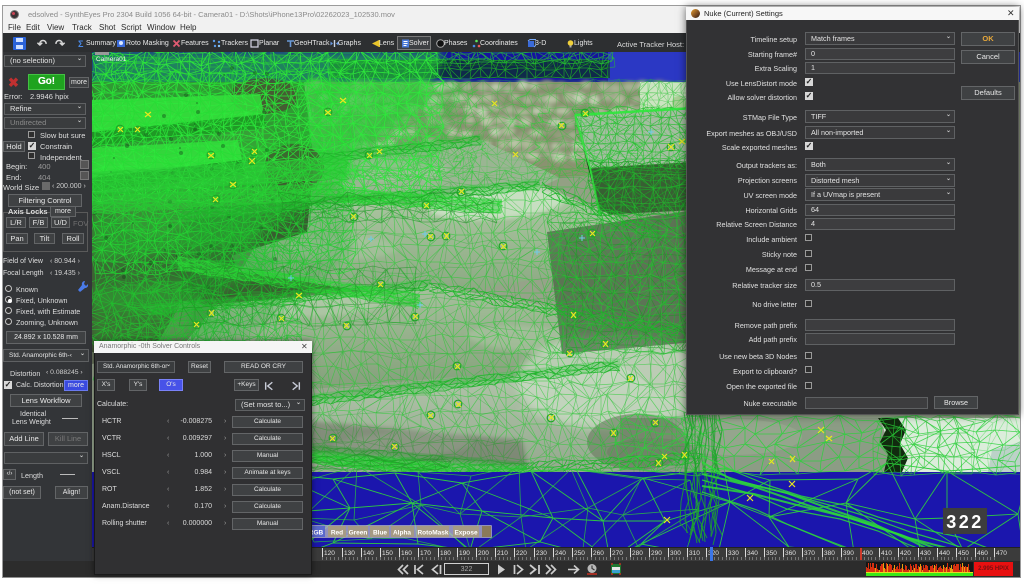 This screenshot has height=584, width=1024. I want to click on svg-text: 322, so click(965, 522).